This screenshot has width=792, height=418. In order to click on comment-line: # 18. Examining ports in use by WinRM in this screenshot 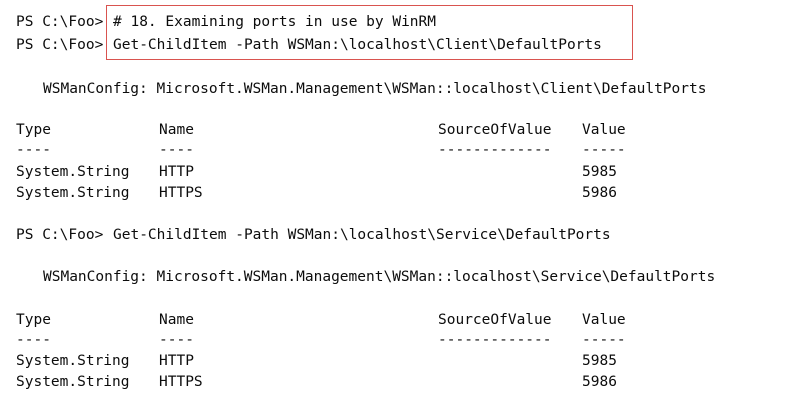, I will do `click(275, 22)`.